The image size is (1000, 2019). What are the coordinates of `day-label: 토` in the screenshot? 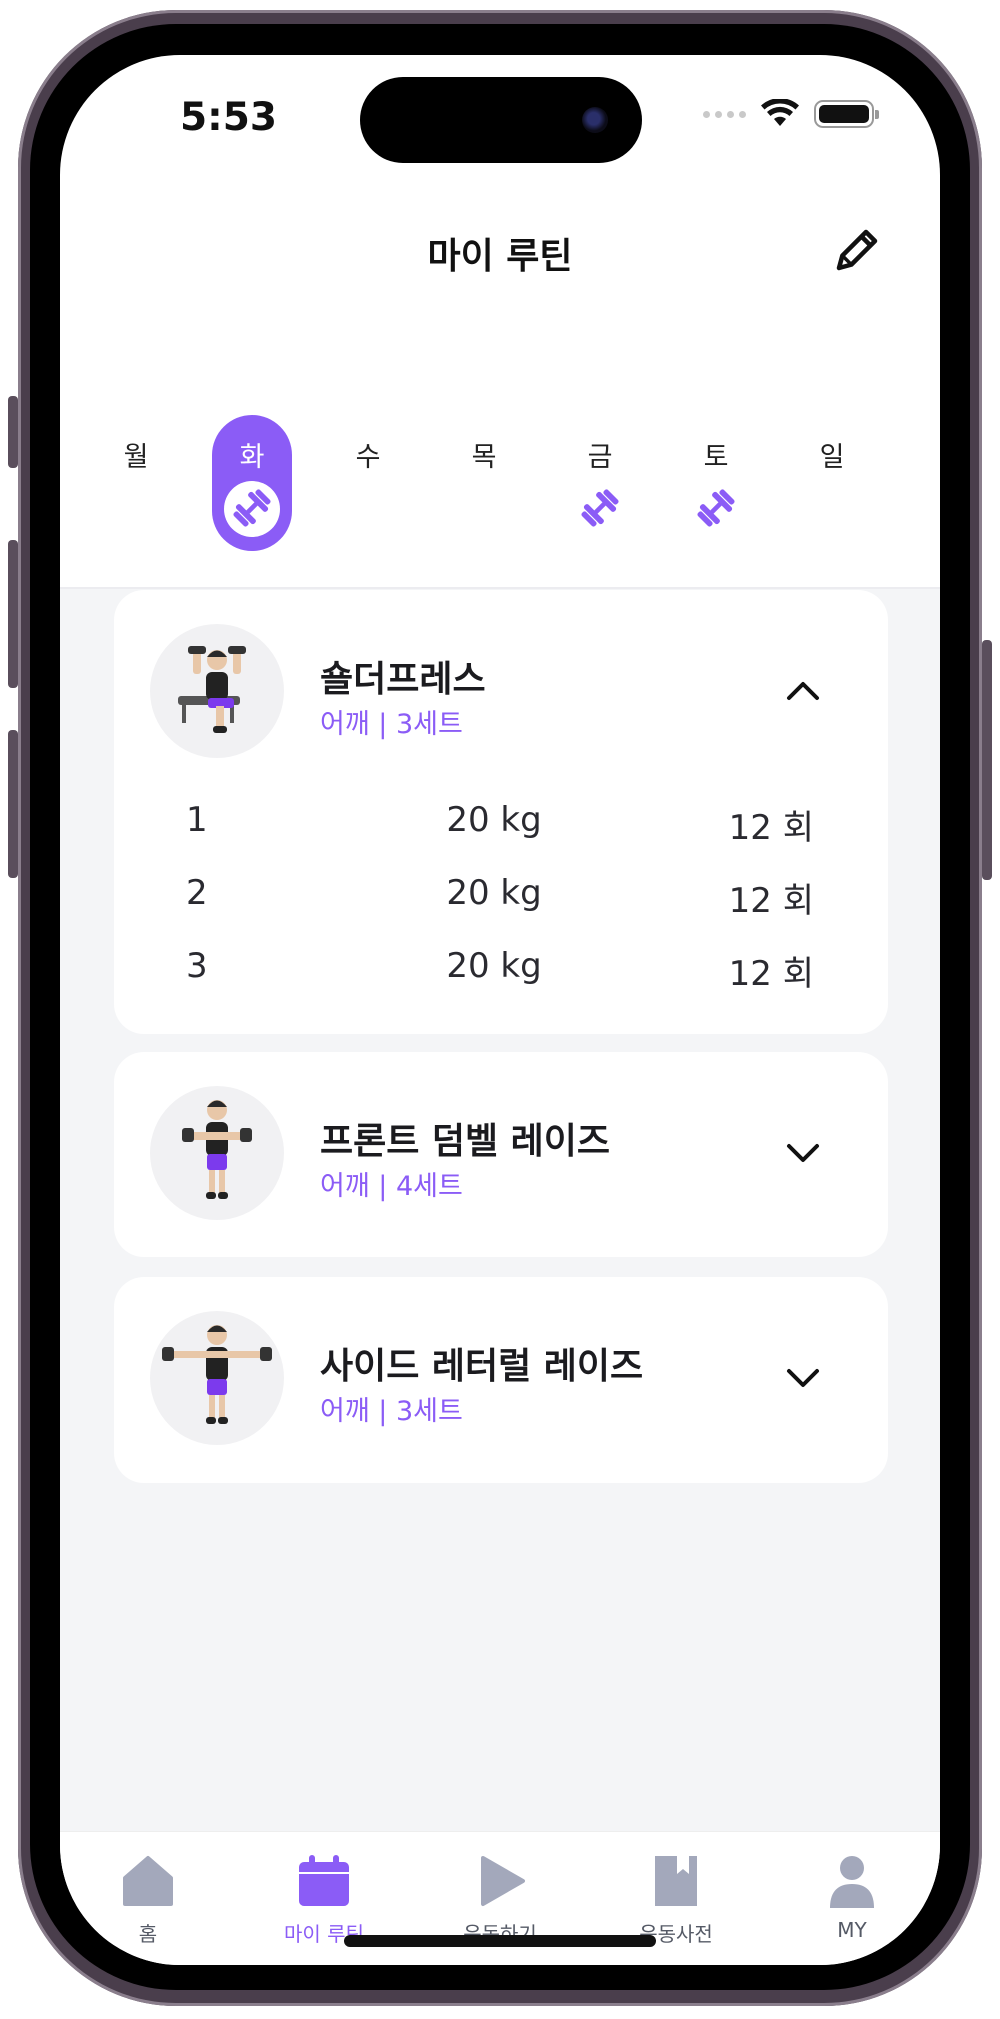 It's located at (716, 457).